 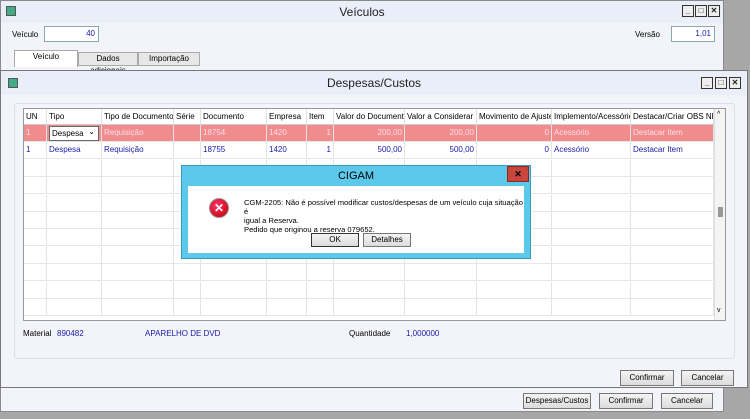 What do you see at coordinates (71, 34) in the screenshot?
I see `veiculo-input: 40` at bounding box center [71, 34].